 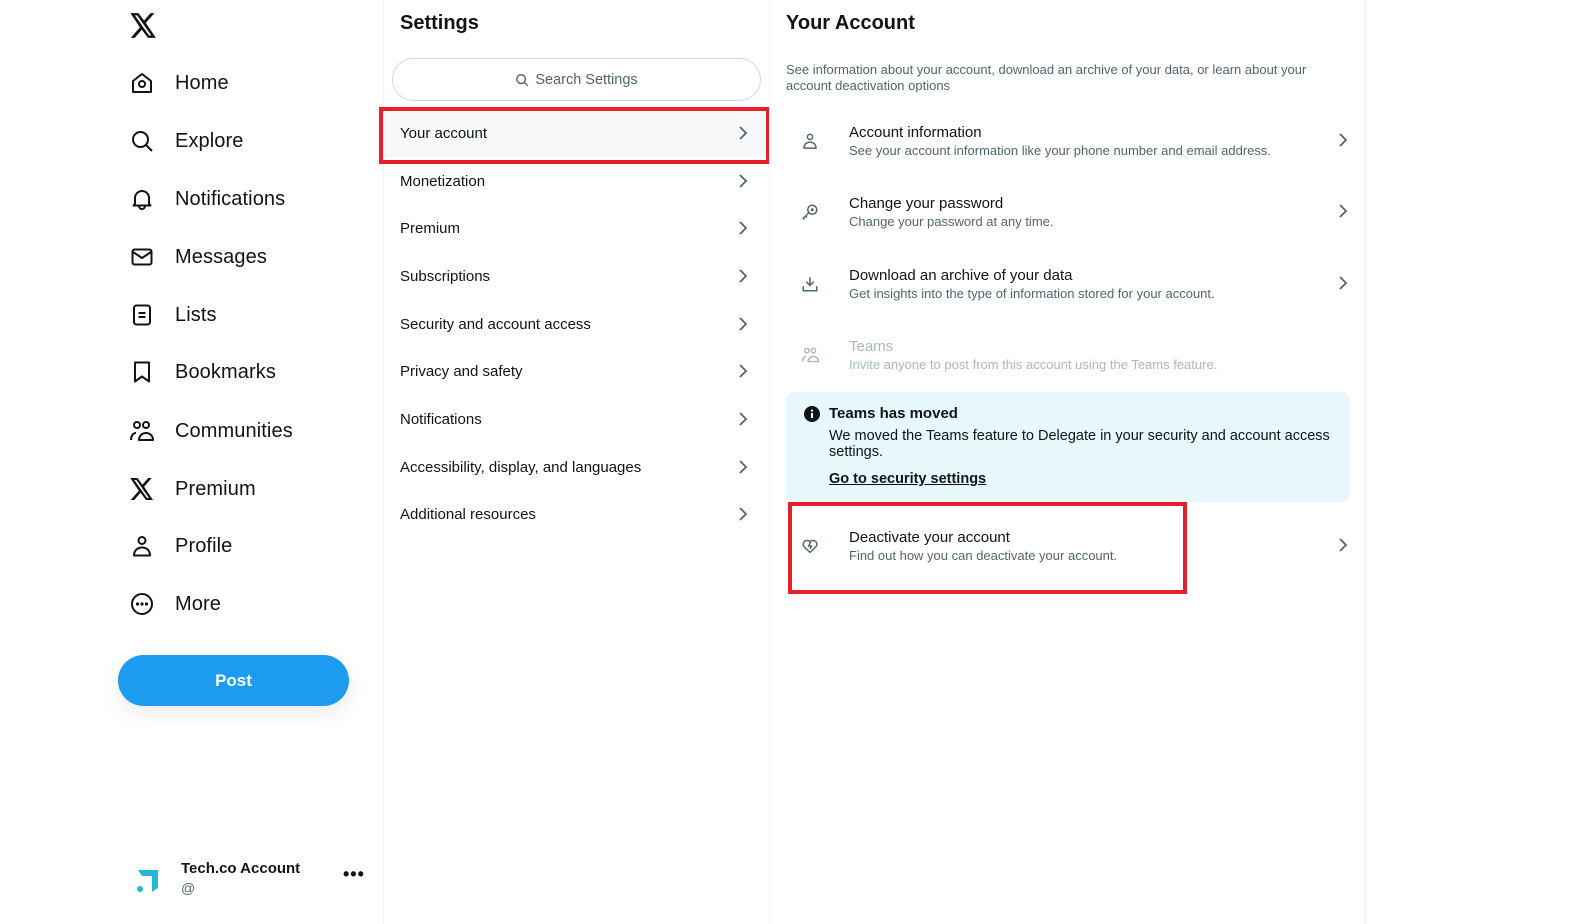 What do you see at coordinates (445, 276) in the screenshot?
I see `settings-item-label: Subscriptions` at bounding box center [445, 276].